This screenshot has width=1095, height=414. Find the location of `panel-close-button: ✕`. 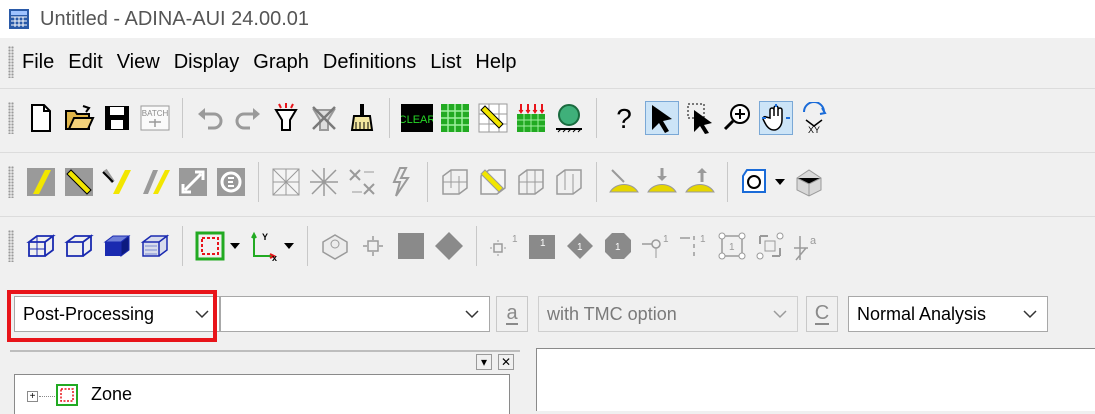

panel-close-button: ✕ is located at coordinates (506, 362).